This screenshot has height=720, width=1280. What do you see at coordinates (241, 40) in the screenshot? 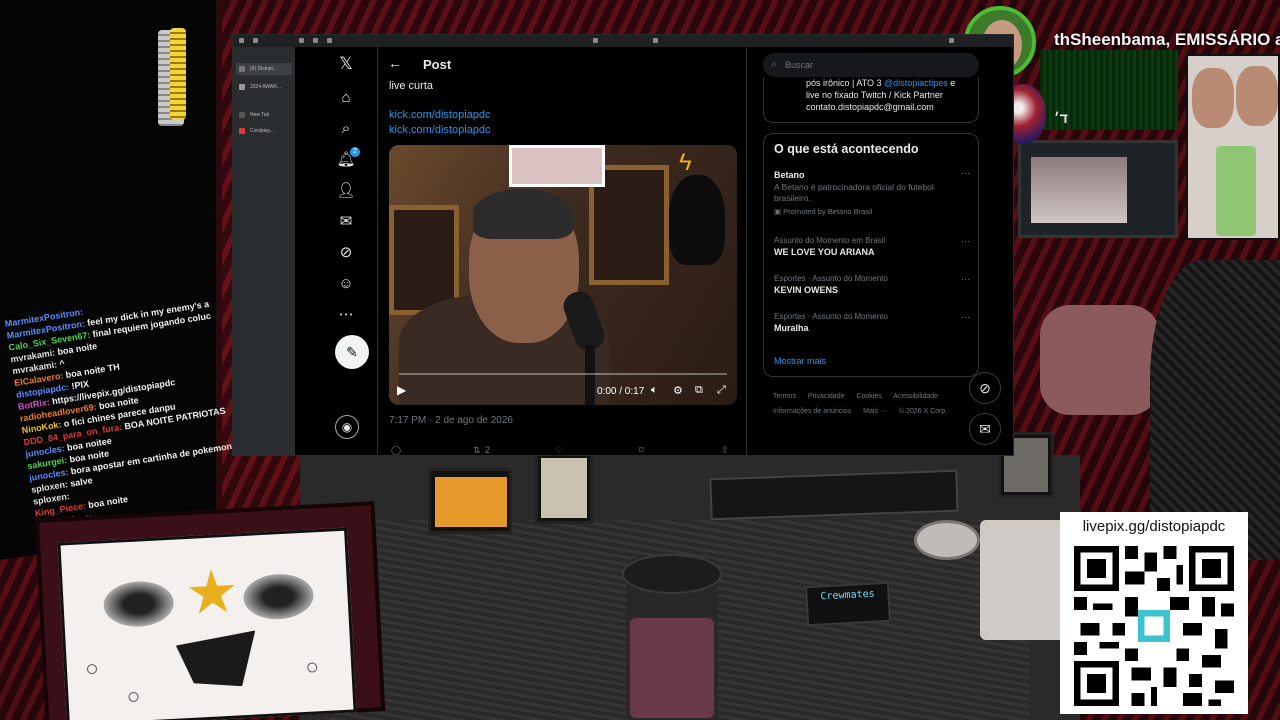
I see `window-icon` at bounding box center [241, 40].